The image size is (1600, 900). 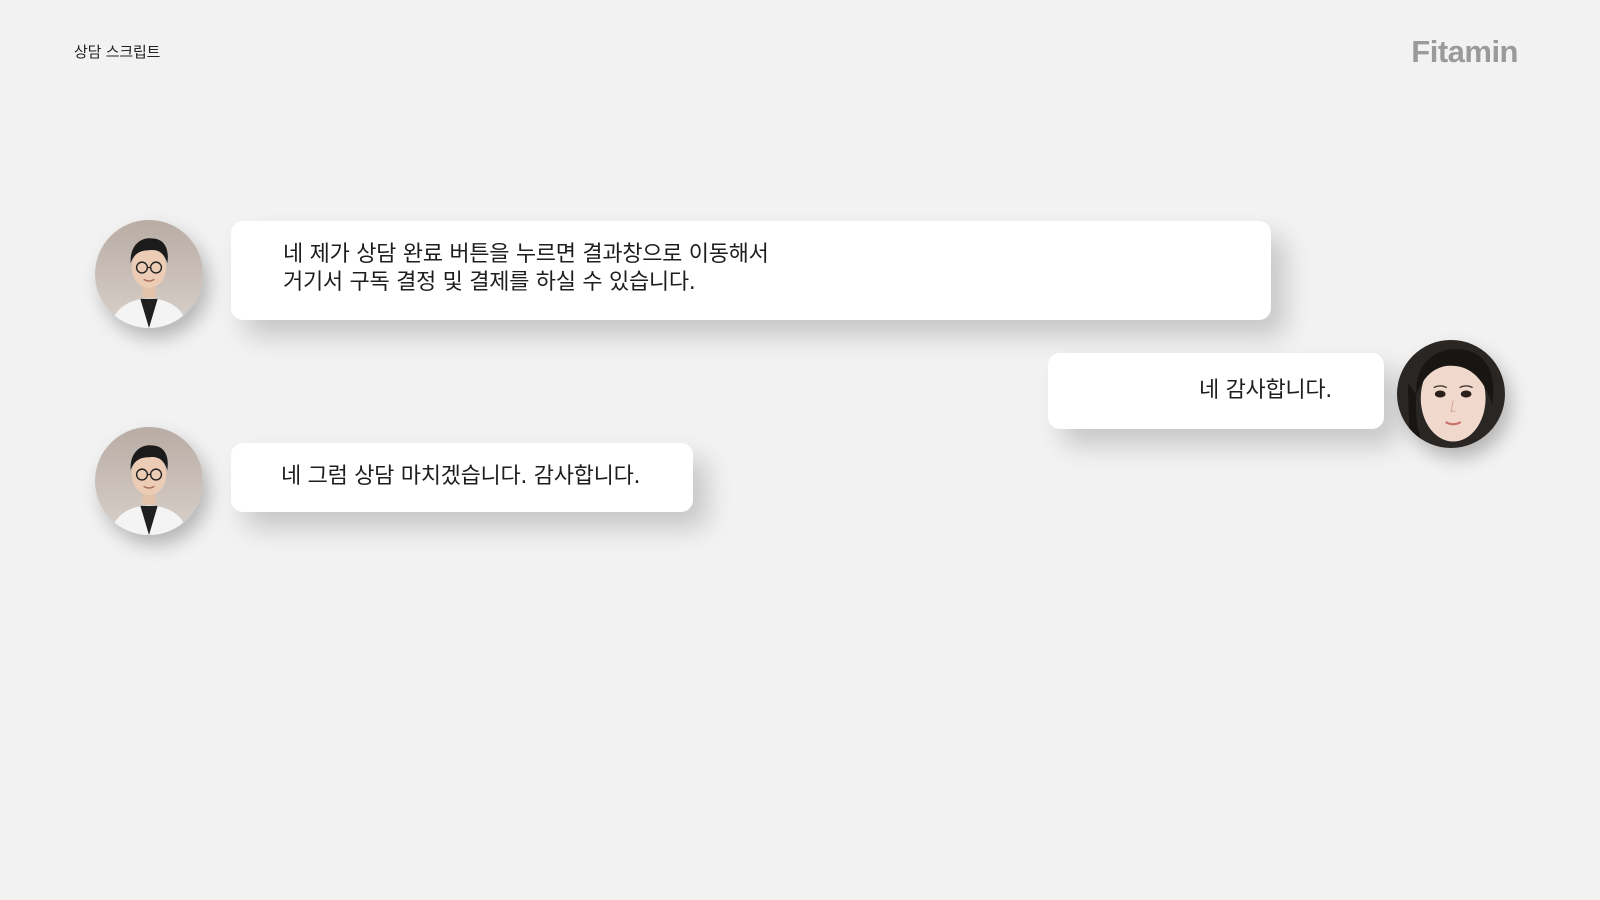 I want to click on page-title: 상담 스크립트, so click(x=117, y=52).